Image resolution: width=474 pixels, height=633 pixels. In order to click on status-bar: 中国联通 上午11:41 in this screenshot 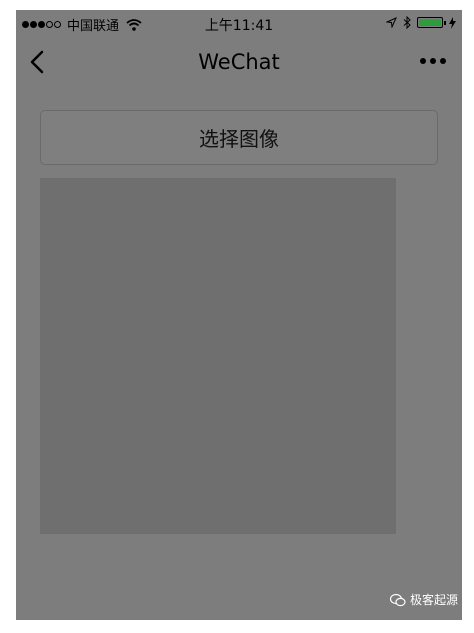, I will do `click(239, 23)`.